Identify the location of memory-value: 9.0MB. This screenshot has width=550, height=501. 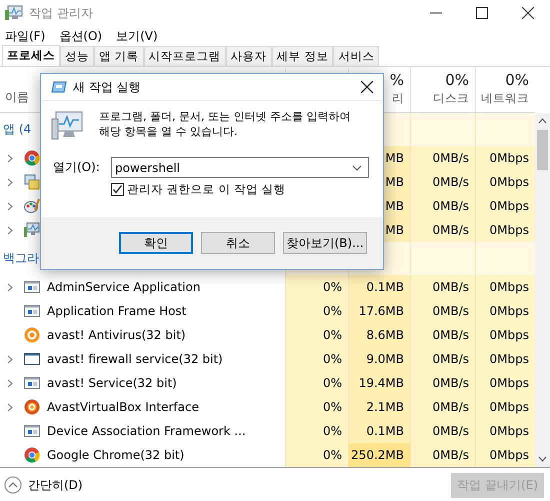
(385, 359).